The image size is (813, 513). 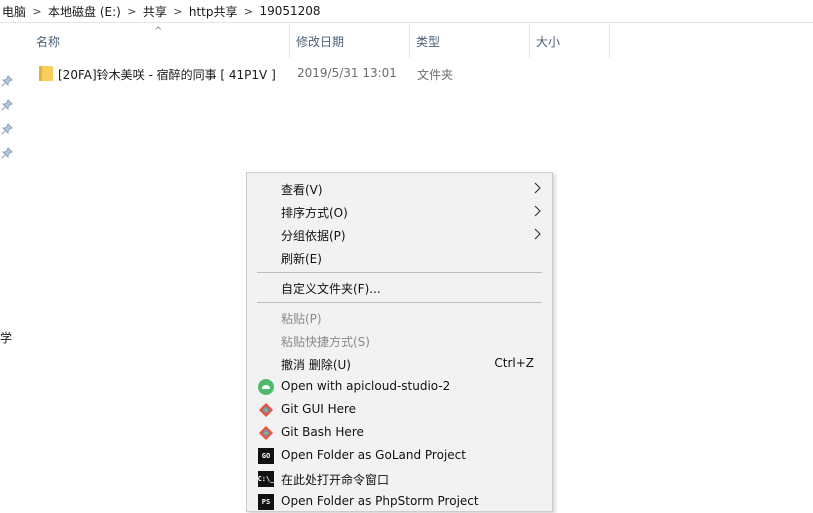 I want to click on column-header-label: 大小, so click(x=548, y=41).